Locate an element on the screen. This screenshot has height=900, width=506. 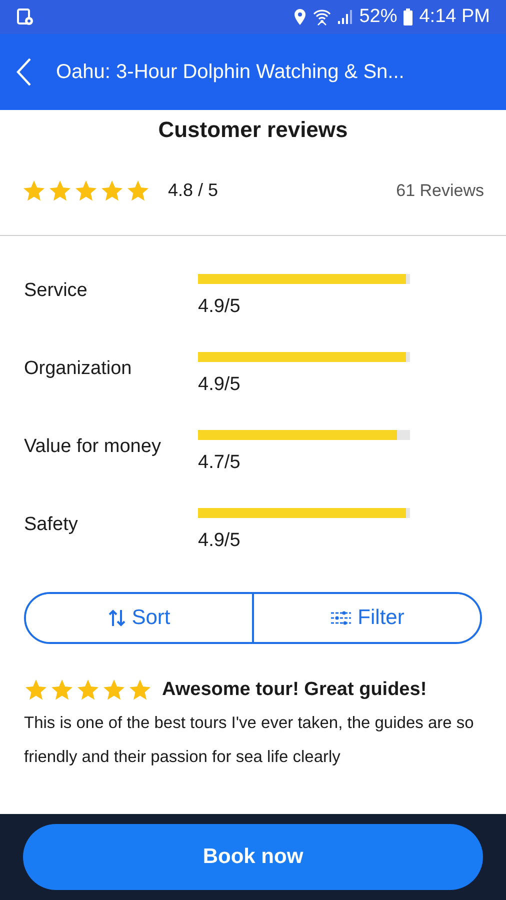
book-now-button: Book now is located at coordinates (253, 857).